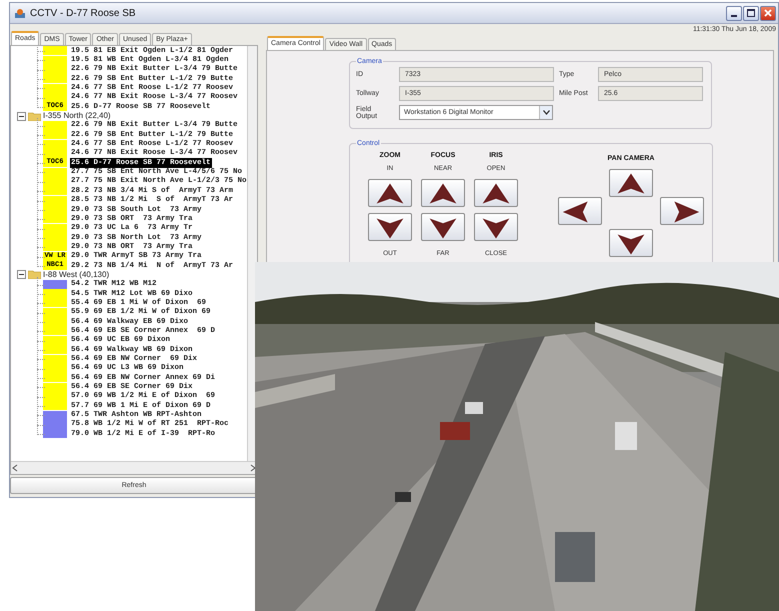  I want to click on left-arrow-icon, so click(575, 212).